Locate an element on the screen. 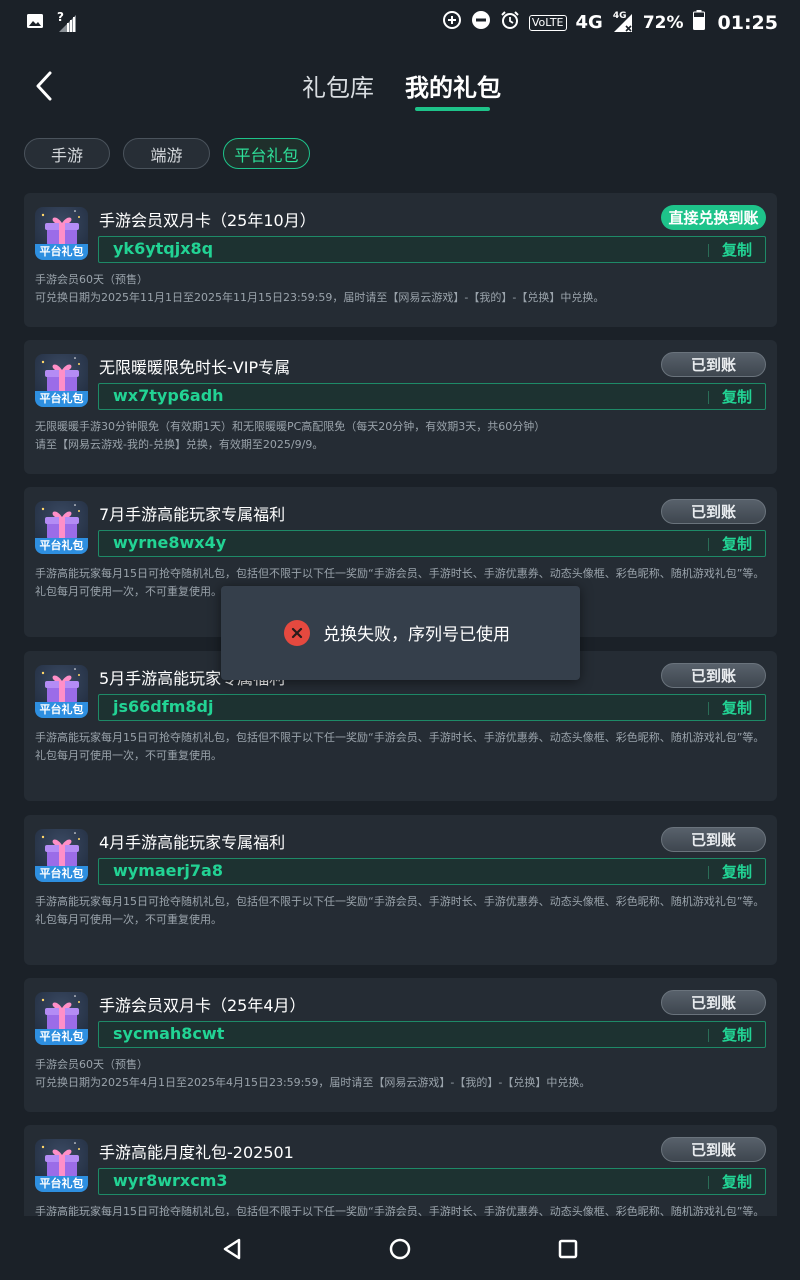  tab-my-gifts: 我的礼包 is located at coordinates (453, 85).